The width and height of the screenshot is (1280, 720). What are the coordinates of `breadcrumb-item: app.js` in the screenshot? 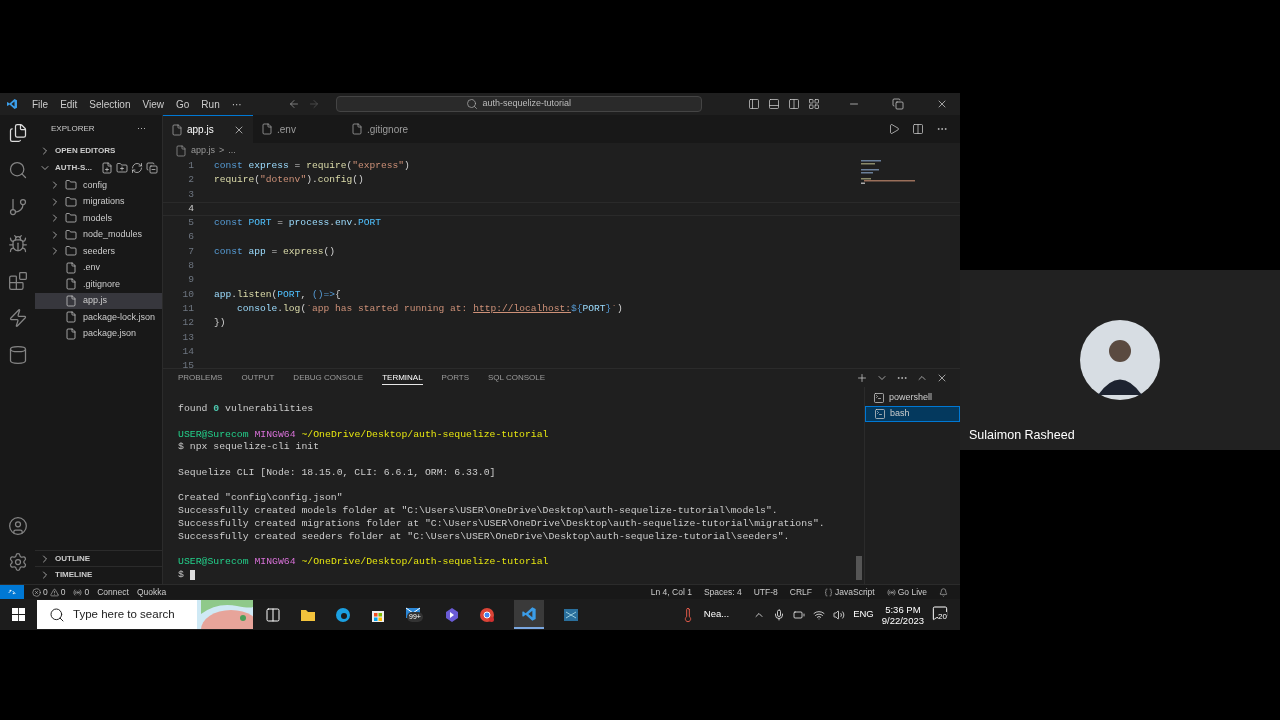 It's located at (203, 150).